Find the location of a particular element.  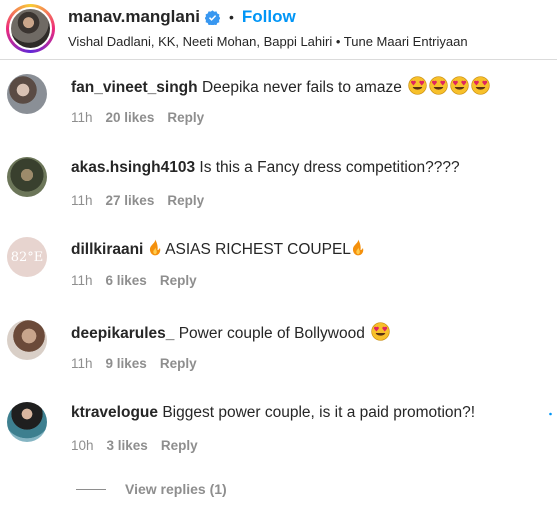

comment-likes: 3 likes is located at coordinates (127, 445).